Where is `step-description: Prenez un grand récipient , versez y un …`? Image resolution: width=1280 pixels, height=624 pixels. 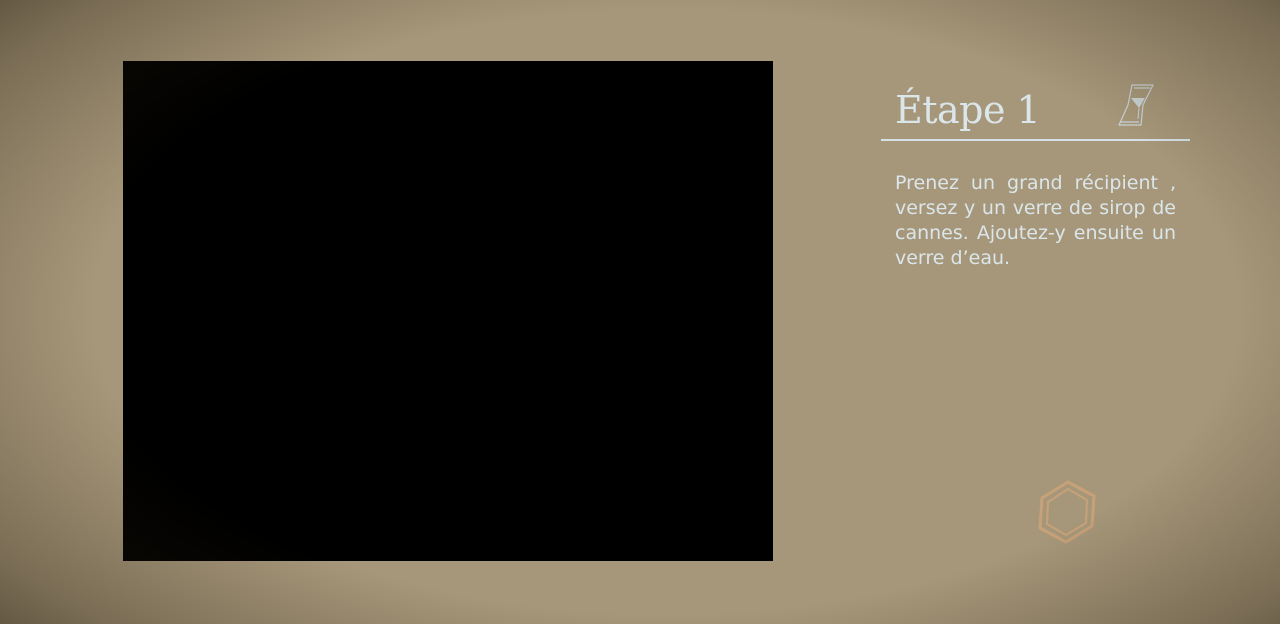 step-description: Prenez un grand récipient , versez y un … is located at coordinates (1035, 220).